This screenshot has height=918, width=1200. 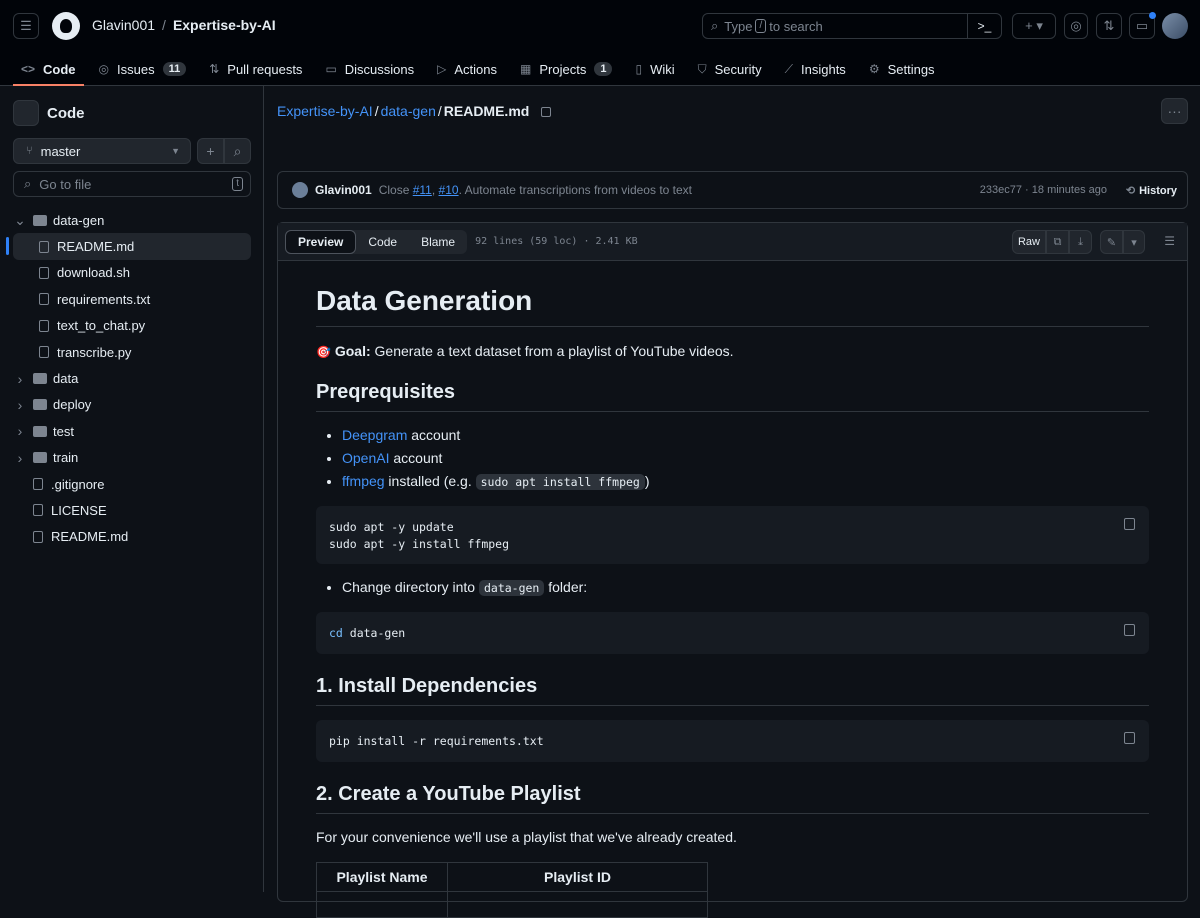 I want to click on raw-button: Raw, so click(x=1029, y=242).